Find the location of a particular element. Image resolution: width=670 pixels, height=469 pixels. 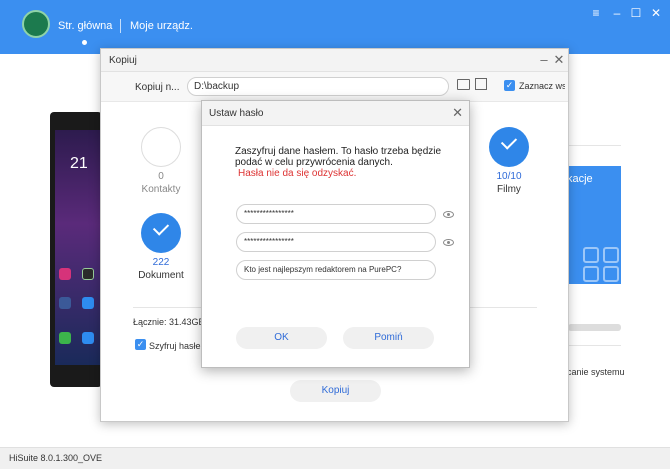

apps-card-label: kacje is located at coordinates (580, 179).